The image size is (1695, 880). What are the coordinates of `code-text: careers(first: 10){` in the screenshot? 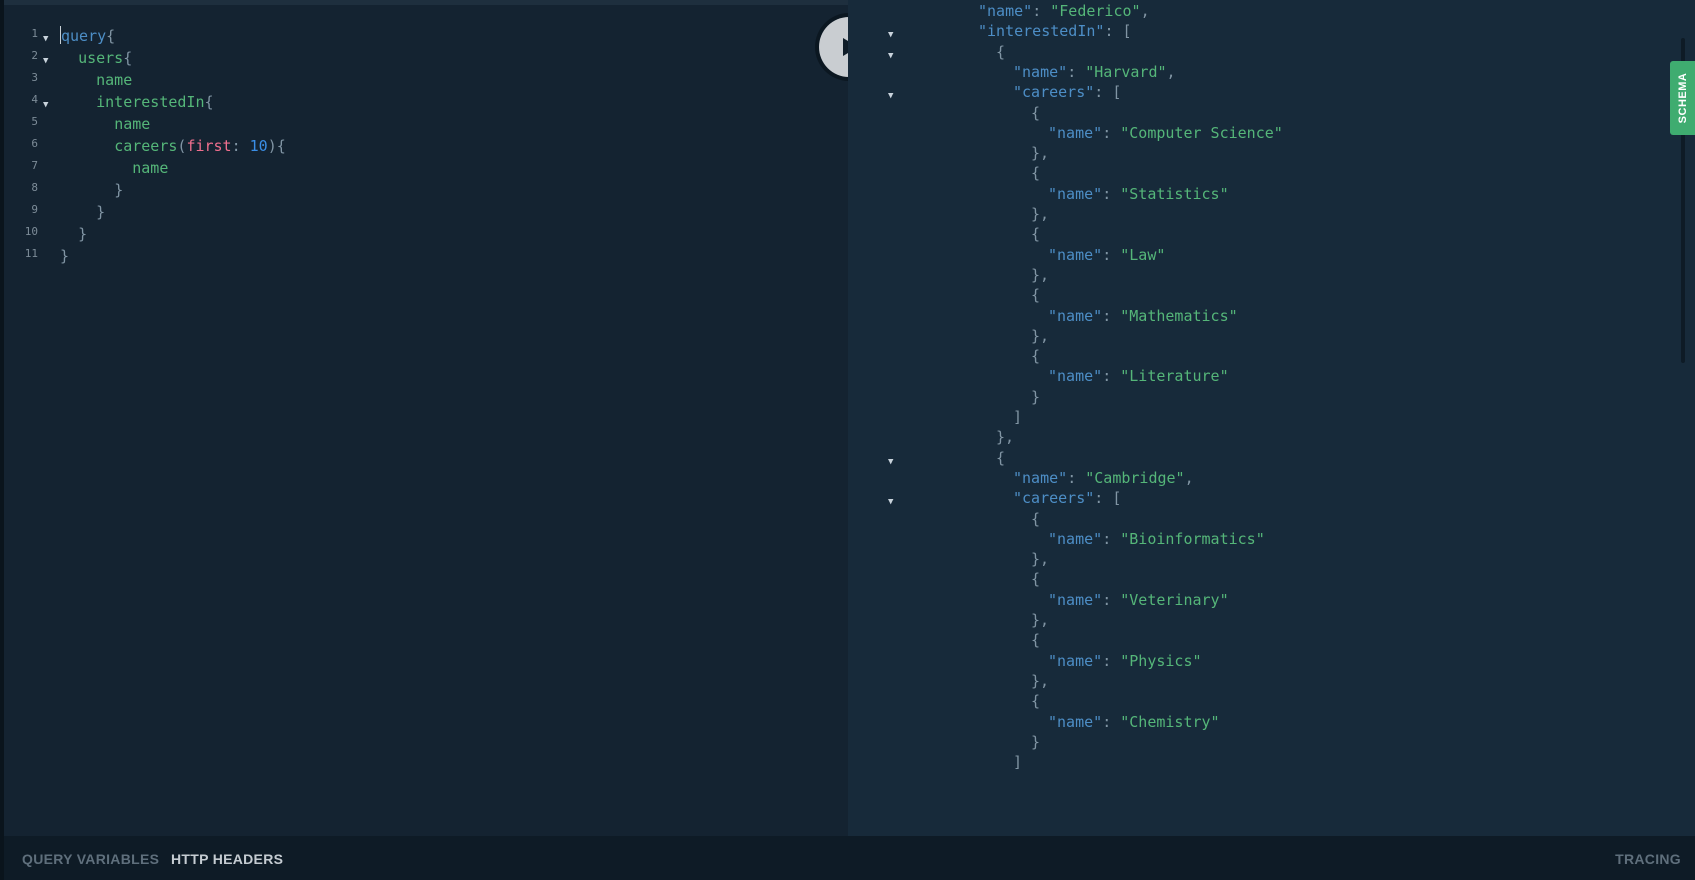 It's located at (173, 146).